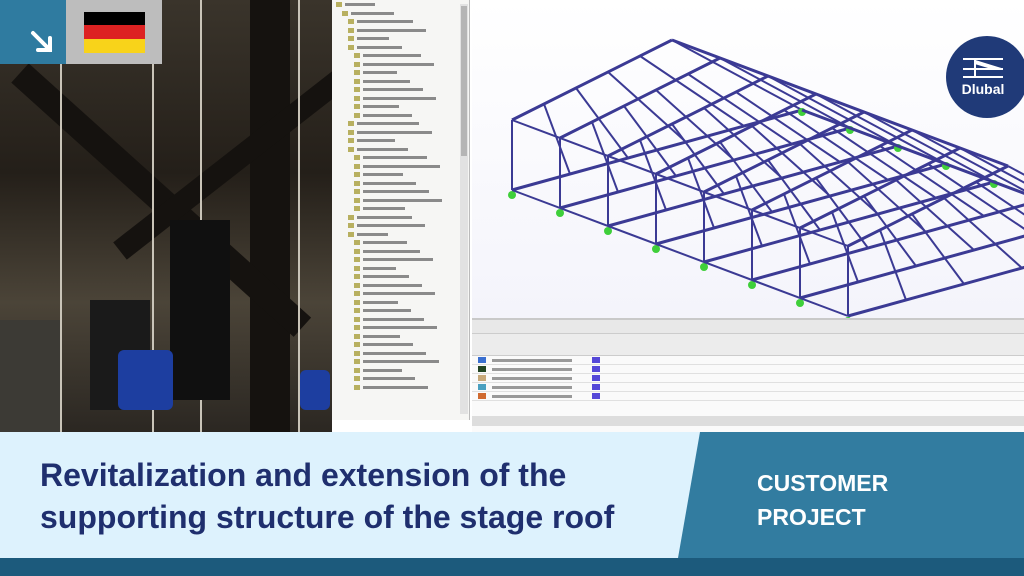 This screenshot has width=1024, height=576. I want to click on category-line-2: PROJECT, so click(811, 517).